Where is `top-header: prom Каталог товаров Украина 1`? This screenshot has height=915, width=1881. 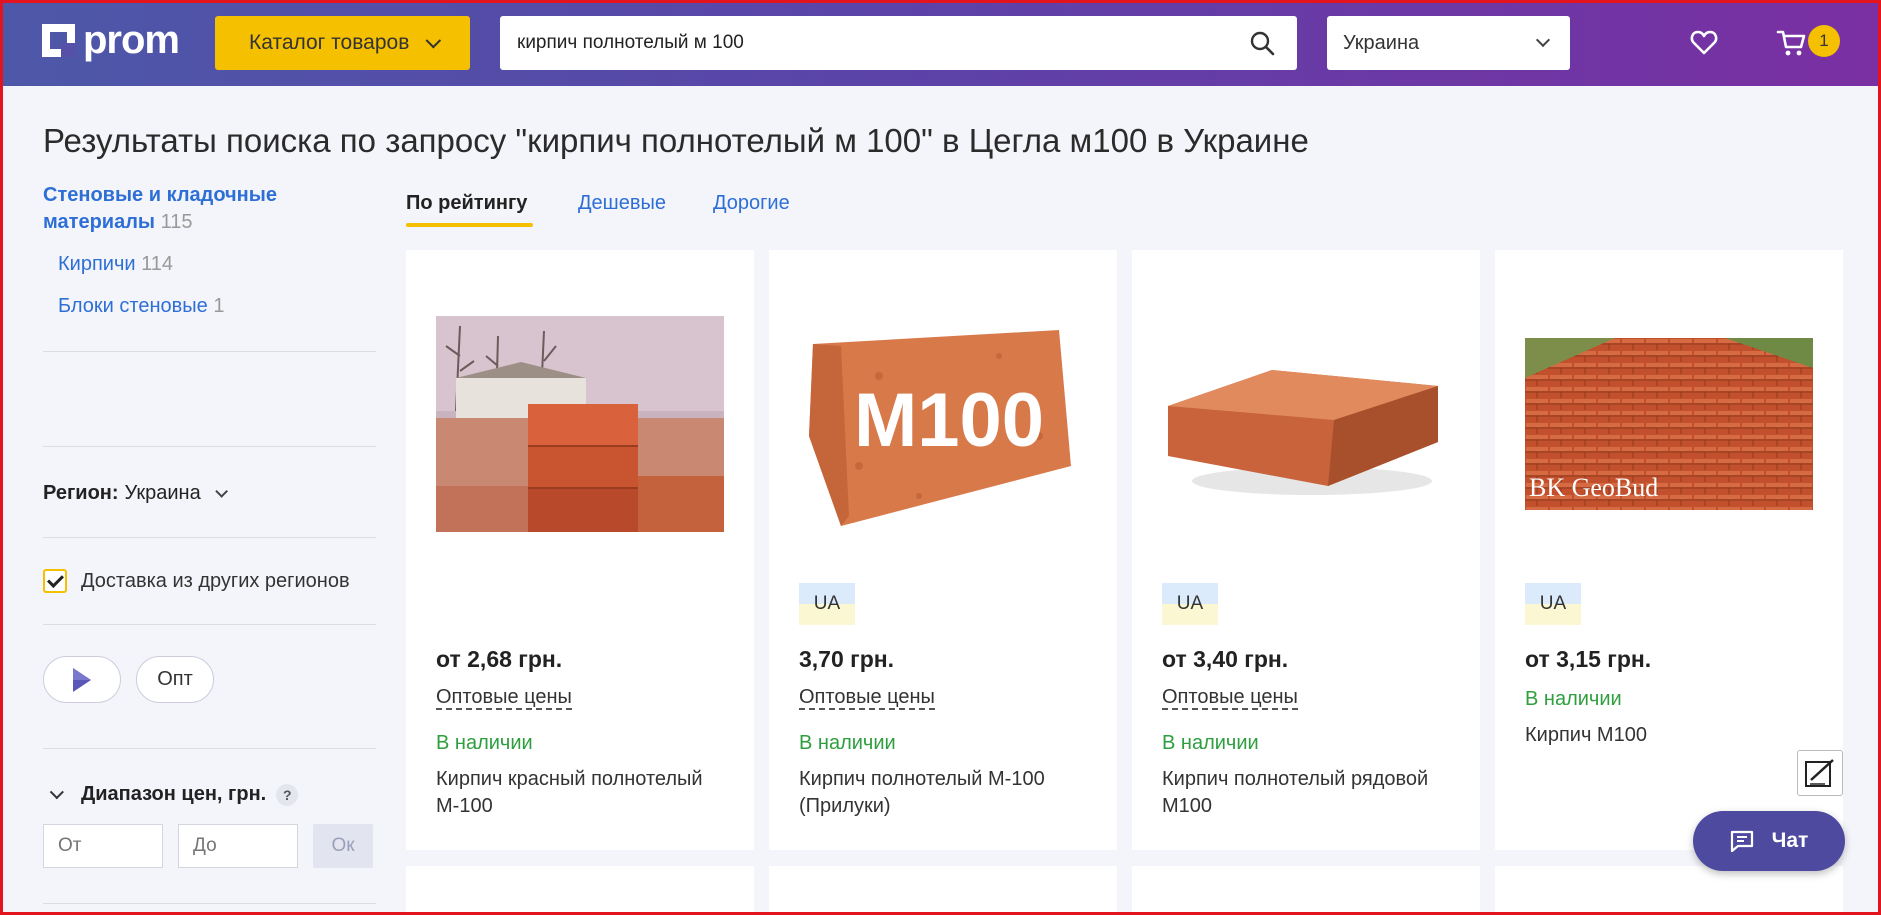 top-header: prom Каталог товаров Украина 1 is located at coordinates (940, 43).